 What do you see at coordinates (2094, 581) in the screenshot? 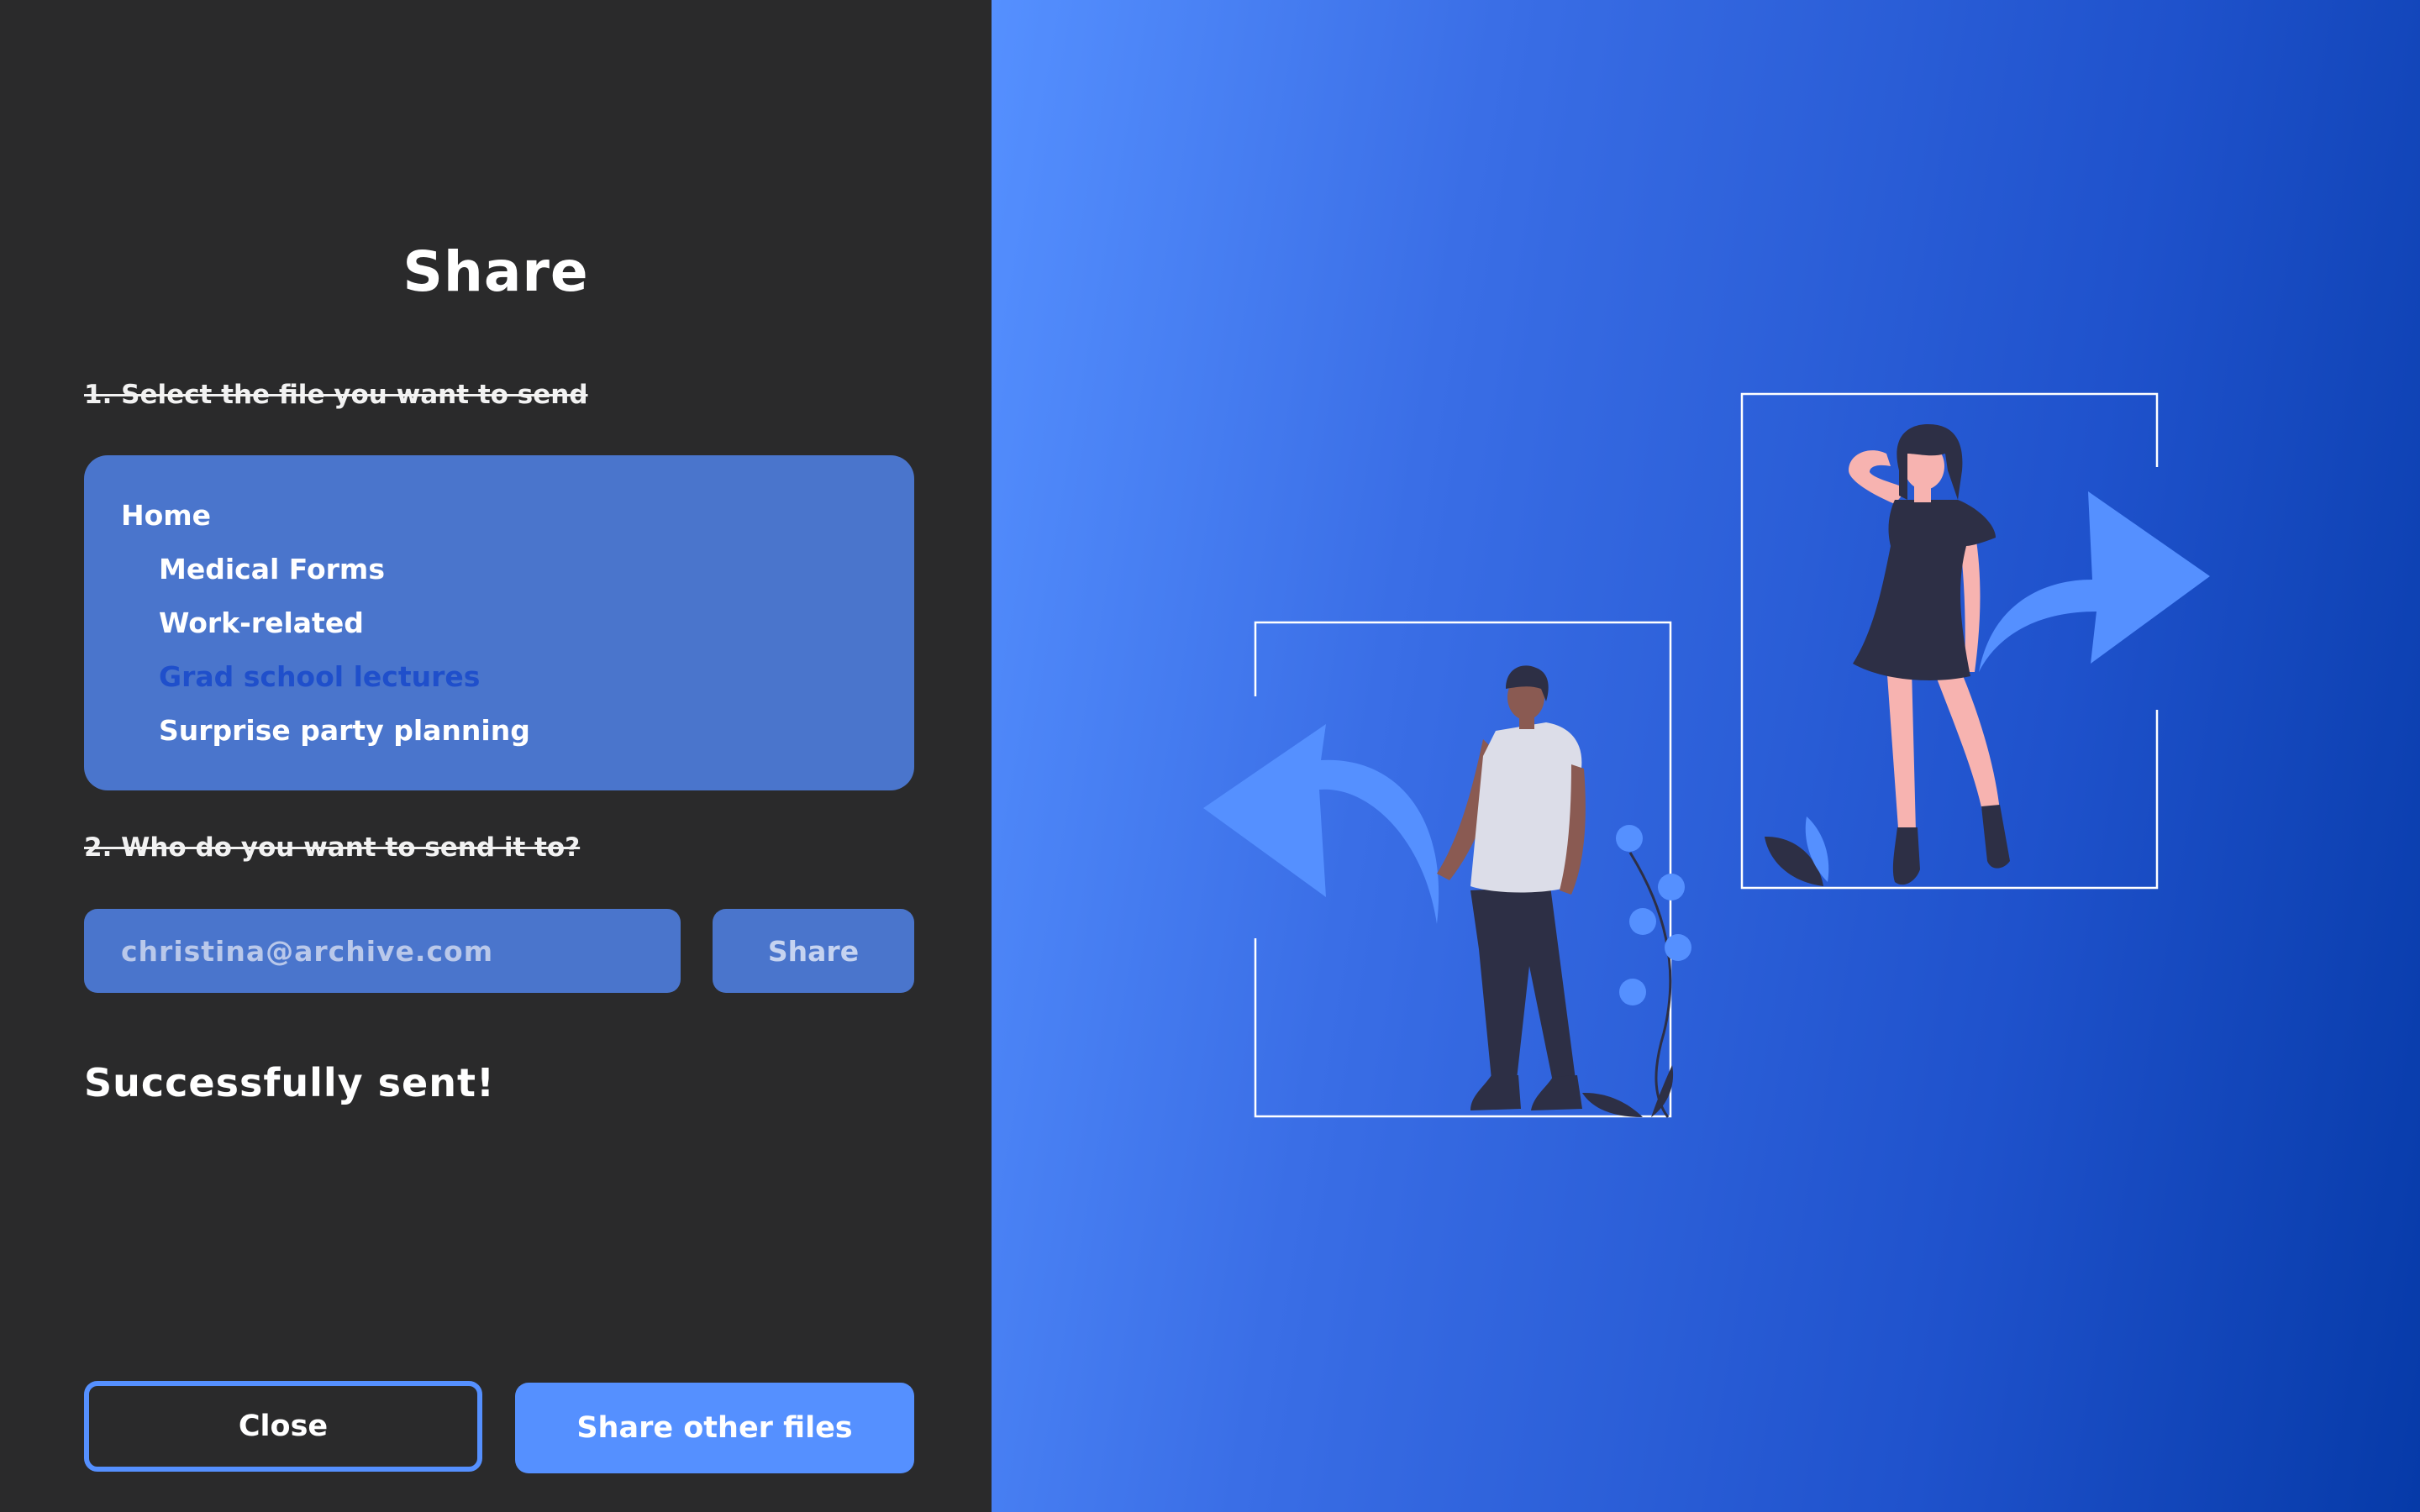
I see `arrow-right-icon` at bounding box center [2094, 581].